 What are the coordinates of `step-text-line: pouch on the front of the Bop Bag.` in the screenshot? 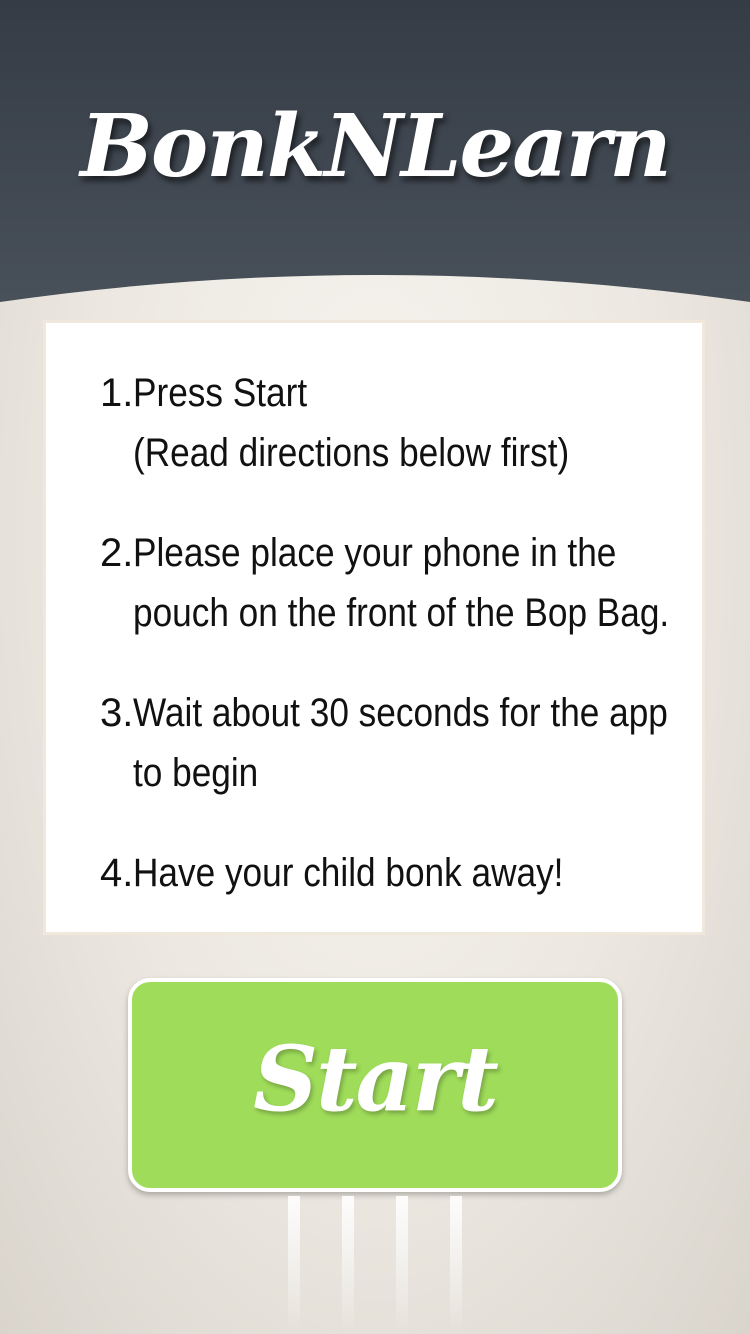 It's located at (401, 613).